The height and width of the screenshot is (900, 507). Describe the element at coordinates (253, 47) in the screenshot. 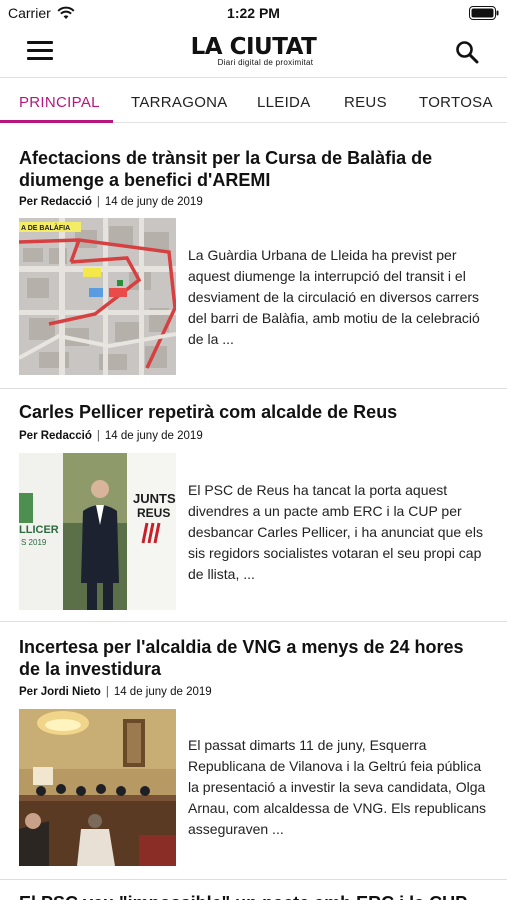

I see `logo-title: LA CIUTAT` at that location.